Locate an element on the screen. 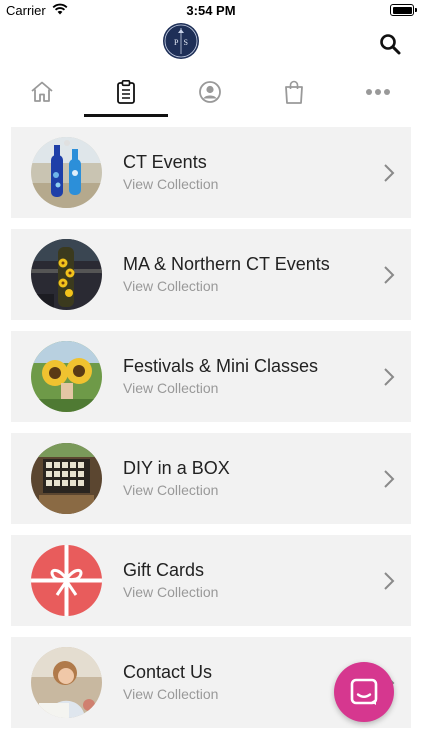  tab-collections is located at coordinates (126, 92).